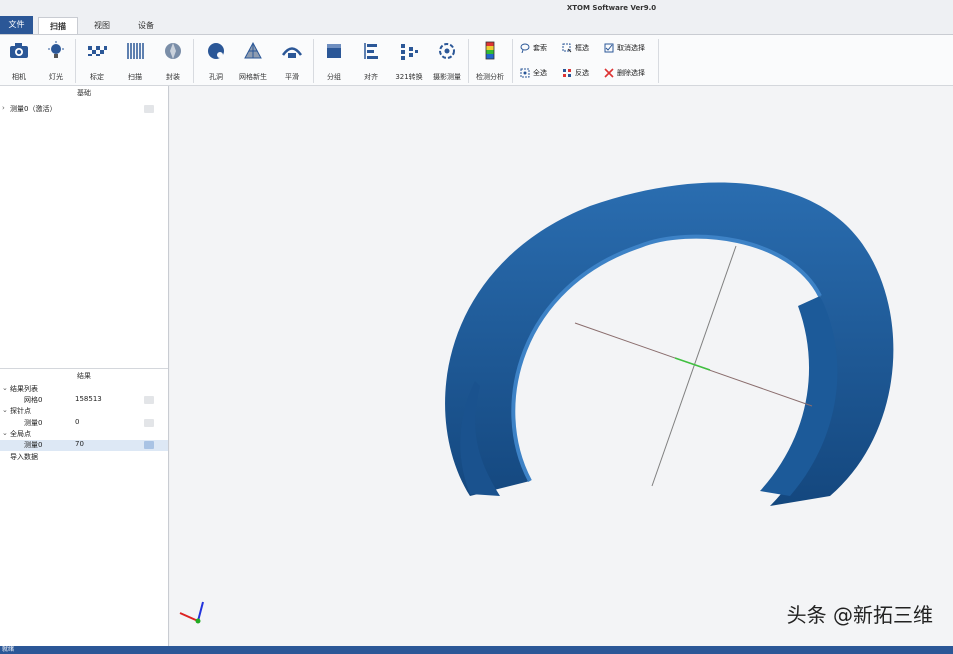  Describe the element at coordinates (173, 51) in the screenshot. I see `aperture-icon` at that location.